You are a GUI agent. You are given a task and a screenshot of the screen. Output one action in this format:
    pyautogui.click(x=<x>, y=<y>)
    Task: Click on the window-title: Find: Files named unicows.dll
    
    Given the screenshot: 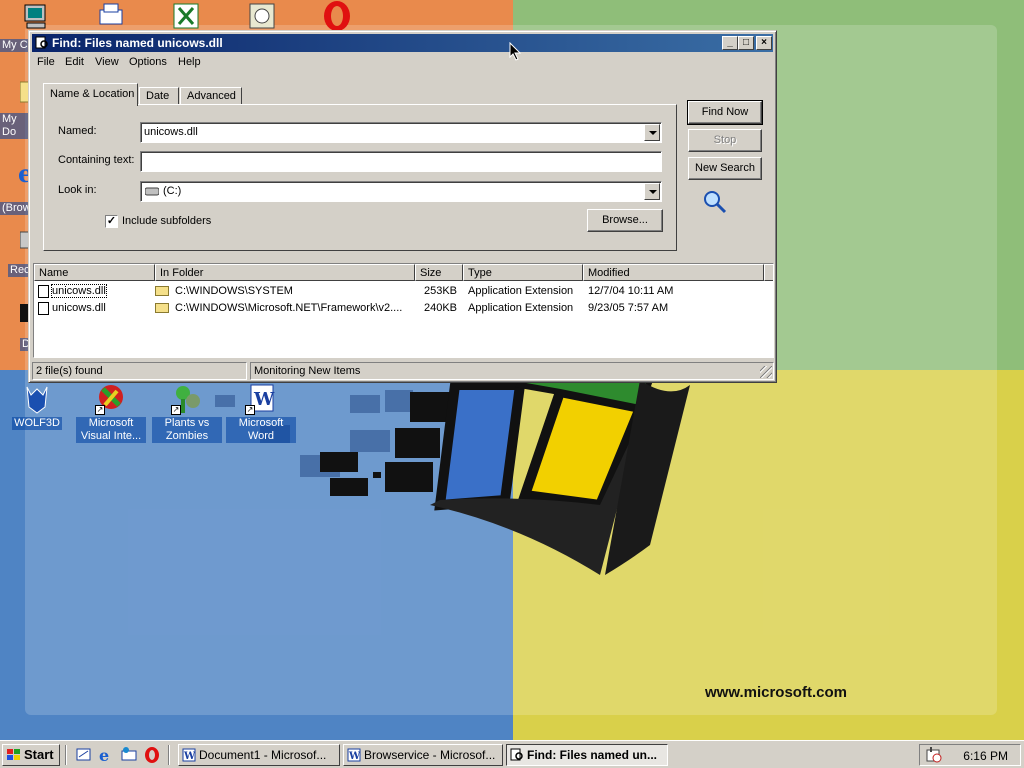 What is the action you would take?
    pyautogui.click(x=137, y=43)
    